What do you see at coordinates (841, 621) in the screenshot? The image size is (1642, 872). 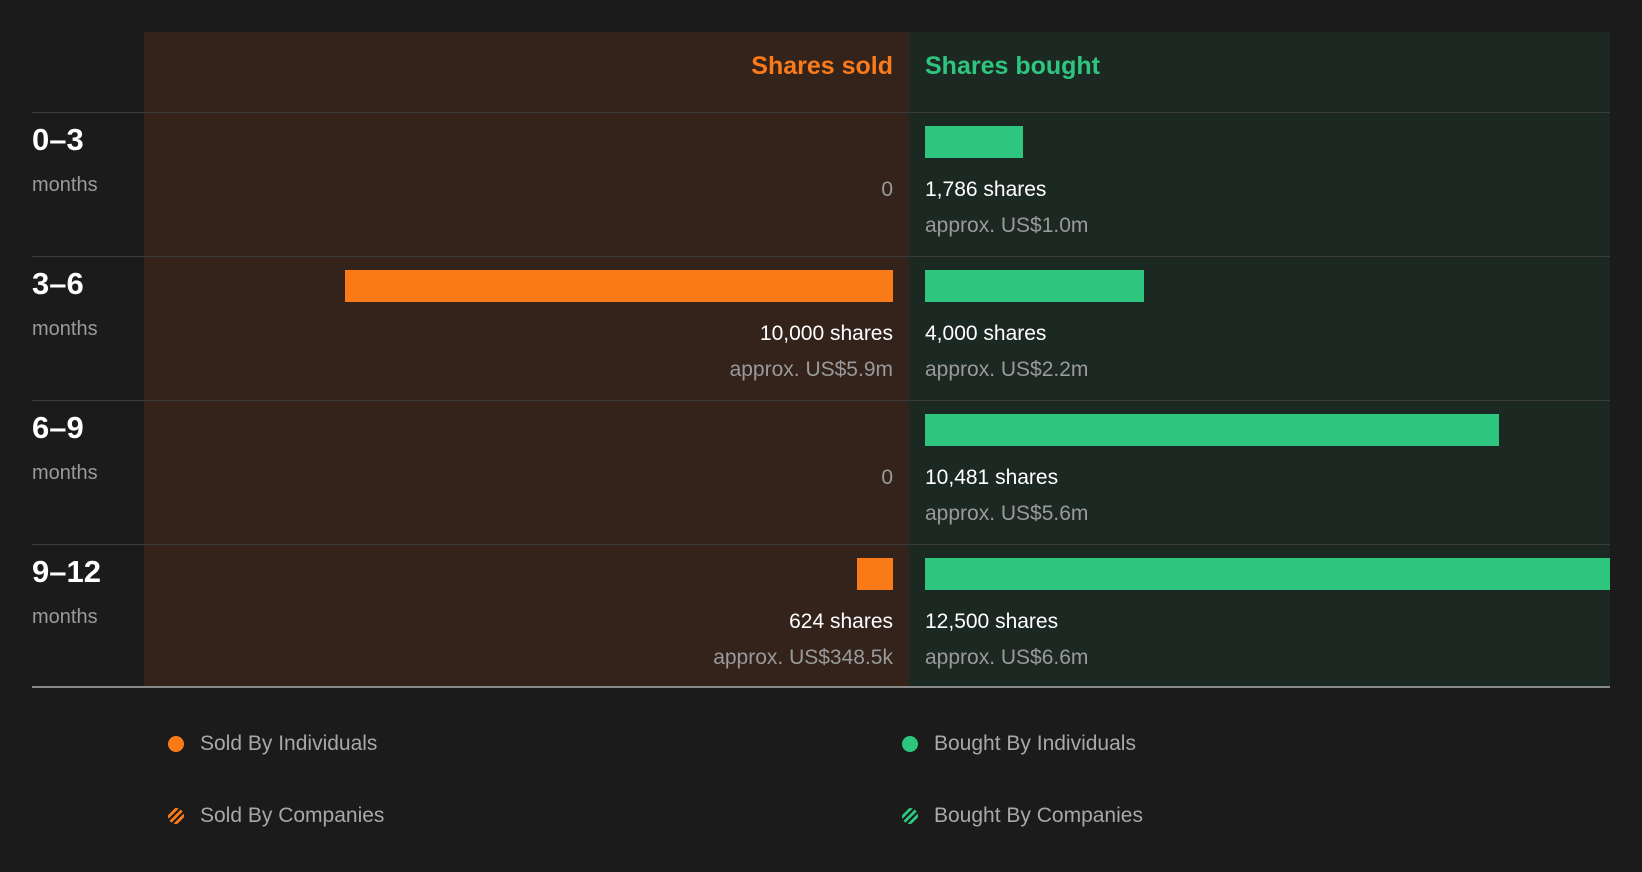 I see `sold-value-label: 624 shares` at bounding box center [841, 621].